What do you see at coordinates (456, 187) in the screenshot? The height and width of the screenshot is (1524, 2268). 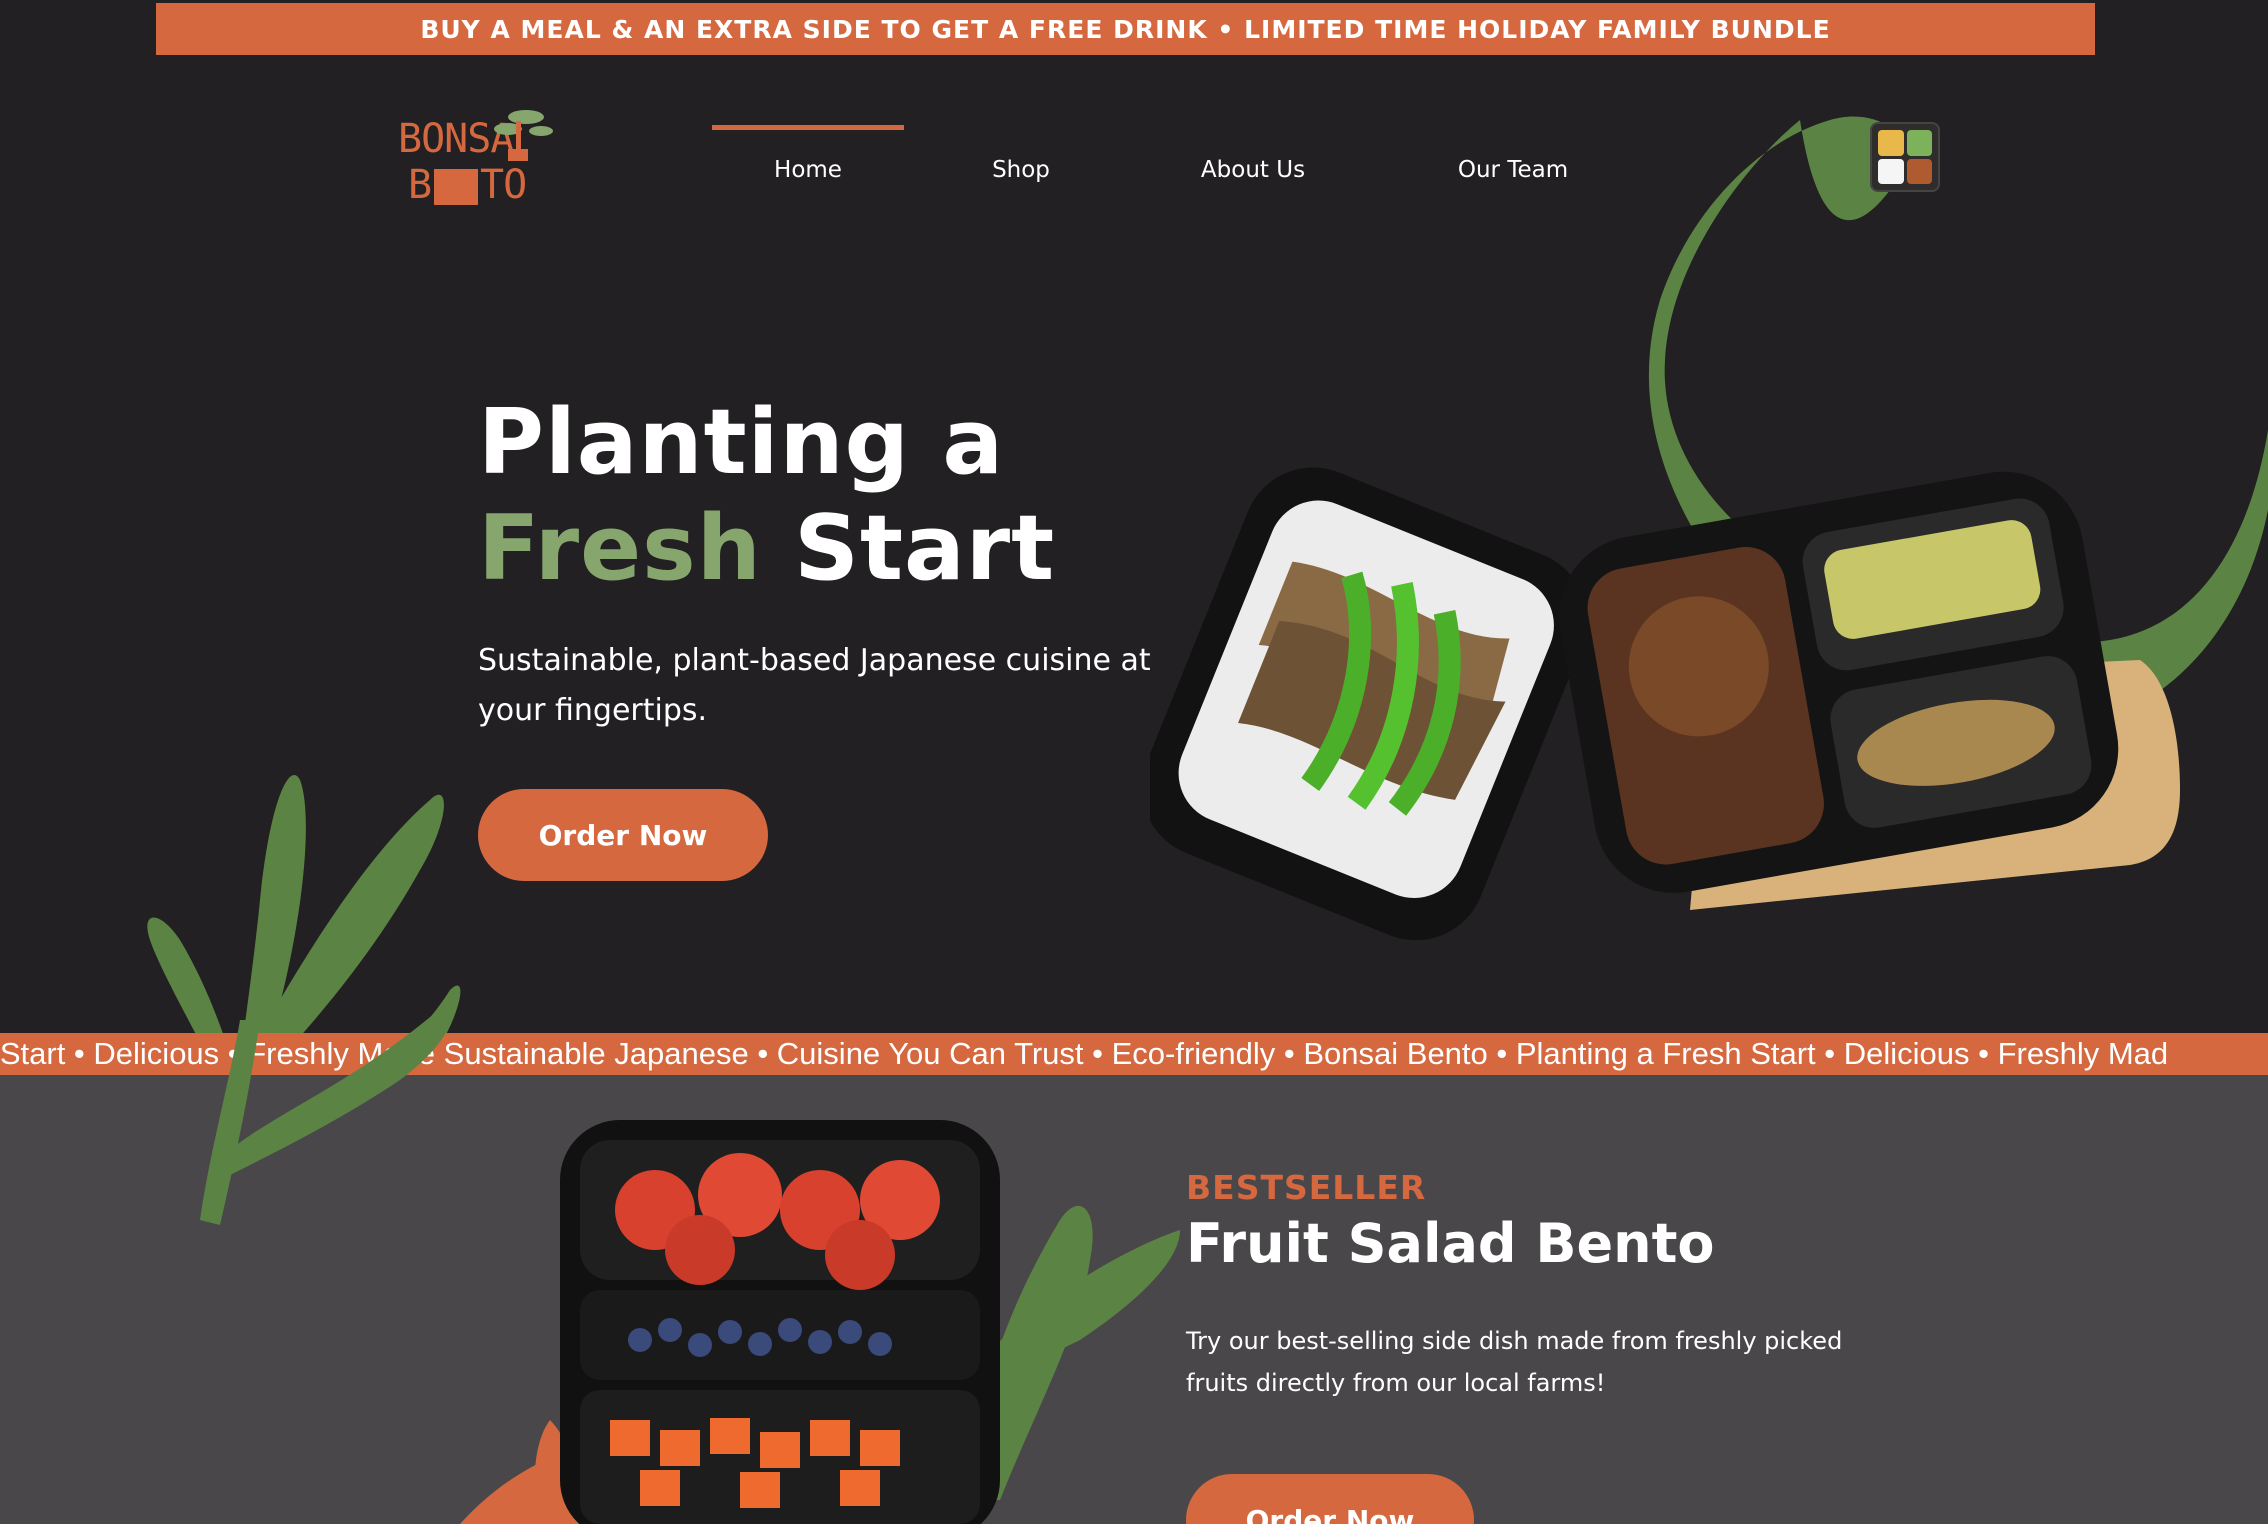 I see `logo-box-icon` at bounding box center [456, 187].